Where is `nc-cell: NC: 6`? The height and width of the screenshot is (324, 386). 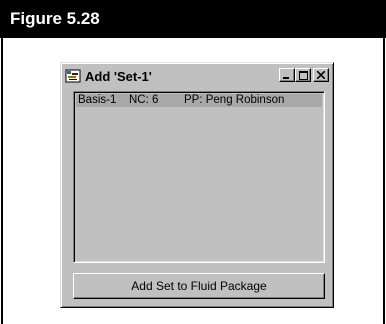 nc-cell: NC: 6 is located at coordinates (144, 100).